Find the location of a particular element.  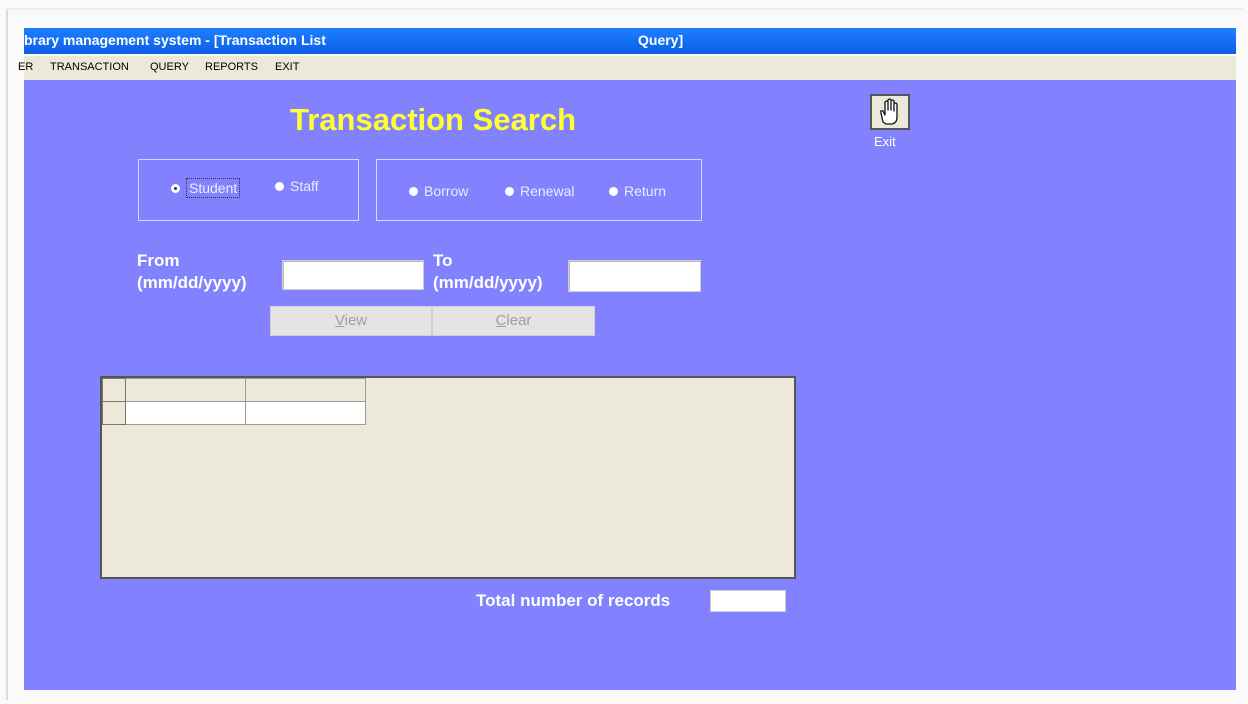

radio-borrow: Borrow is located at coordinates (438, 191).